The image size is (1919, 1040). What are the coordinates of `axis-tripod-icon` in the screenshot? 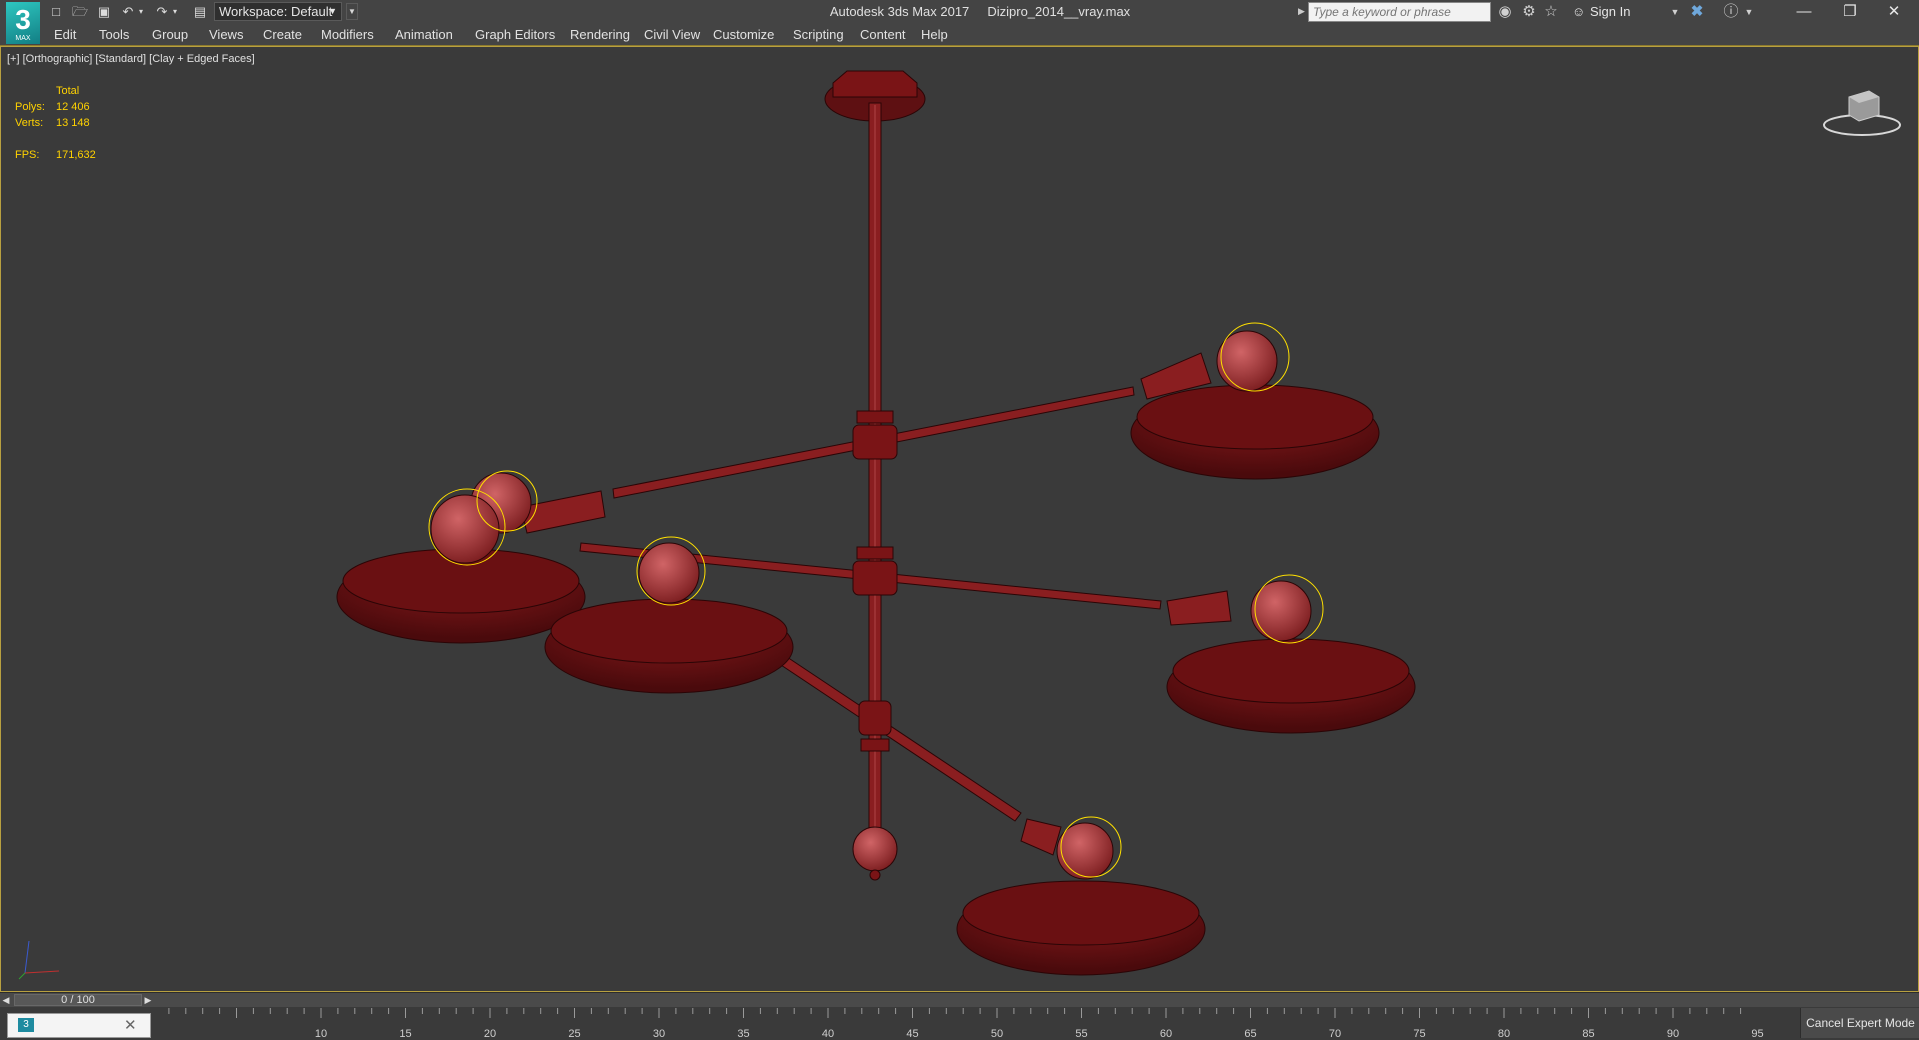 It's located at (39, 960).